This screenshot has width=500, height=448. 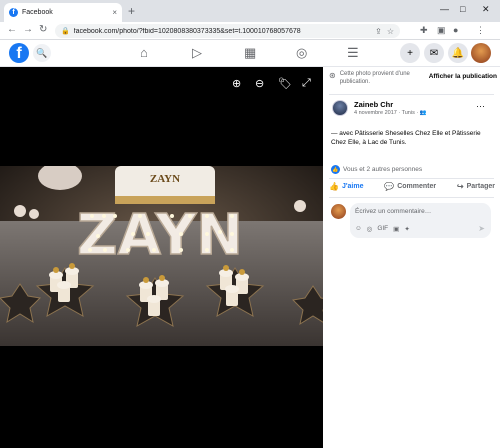 I want to click on emoji-icon: ☺, so click(x=358, y=229).